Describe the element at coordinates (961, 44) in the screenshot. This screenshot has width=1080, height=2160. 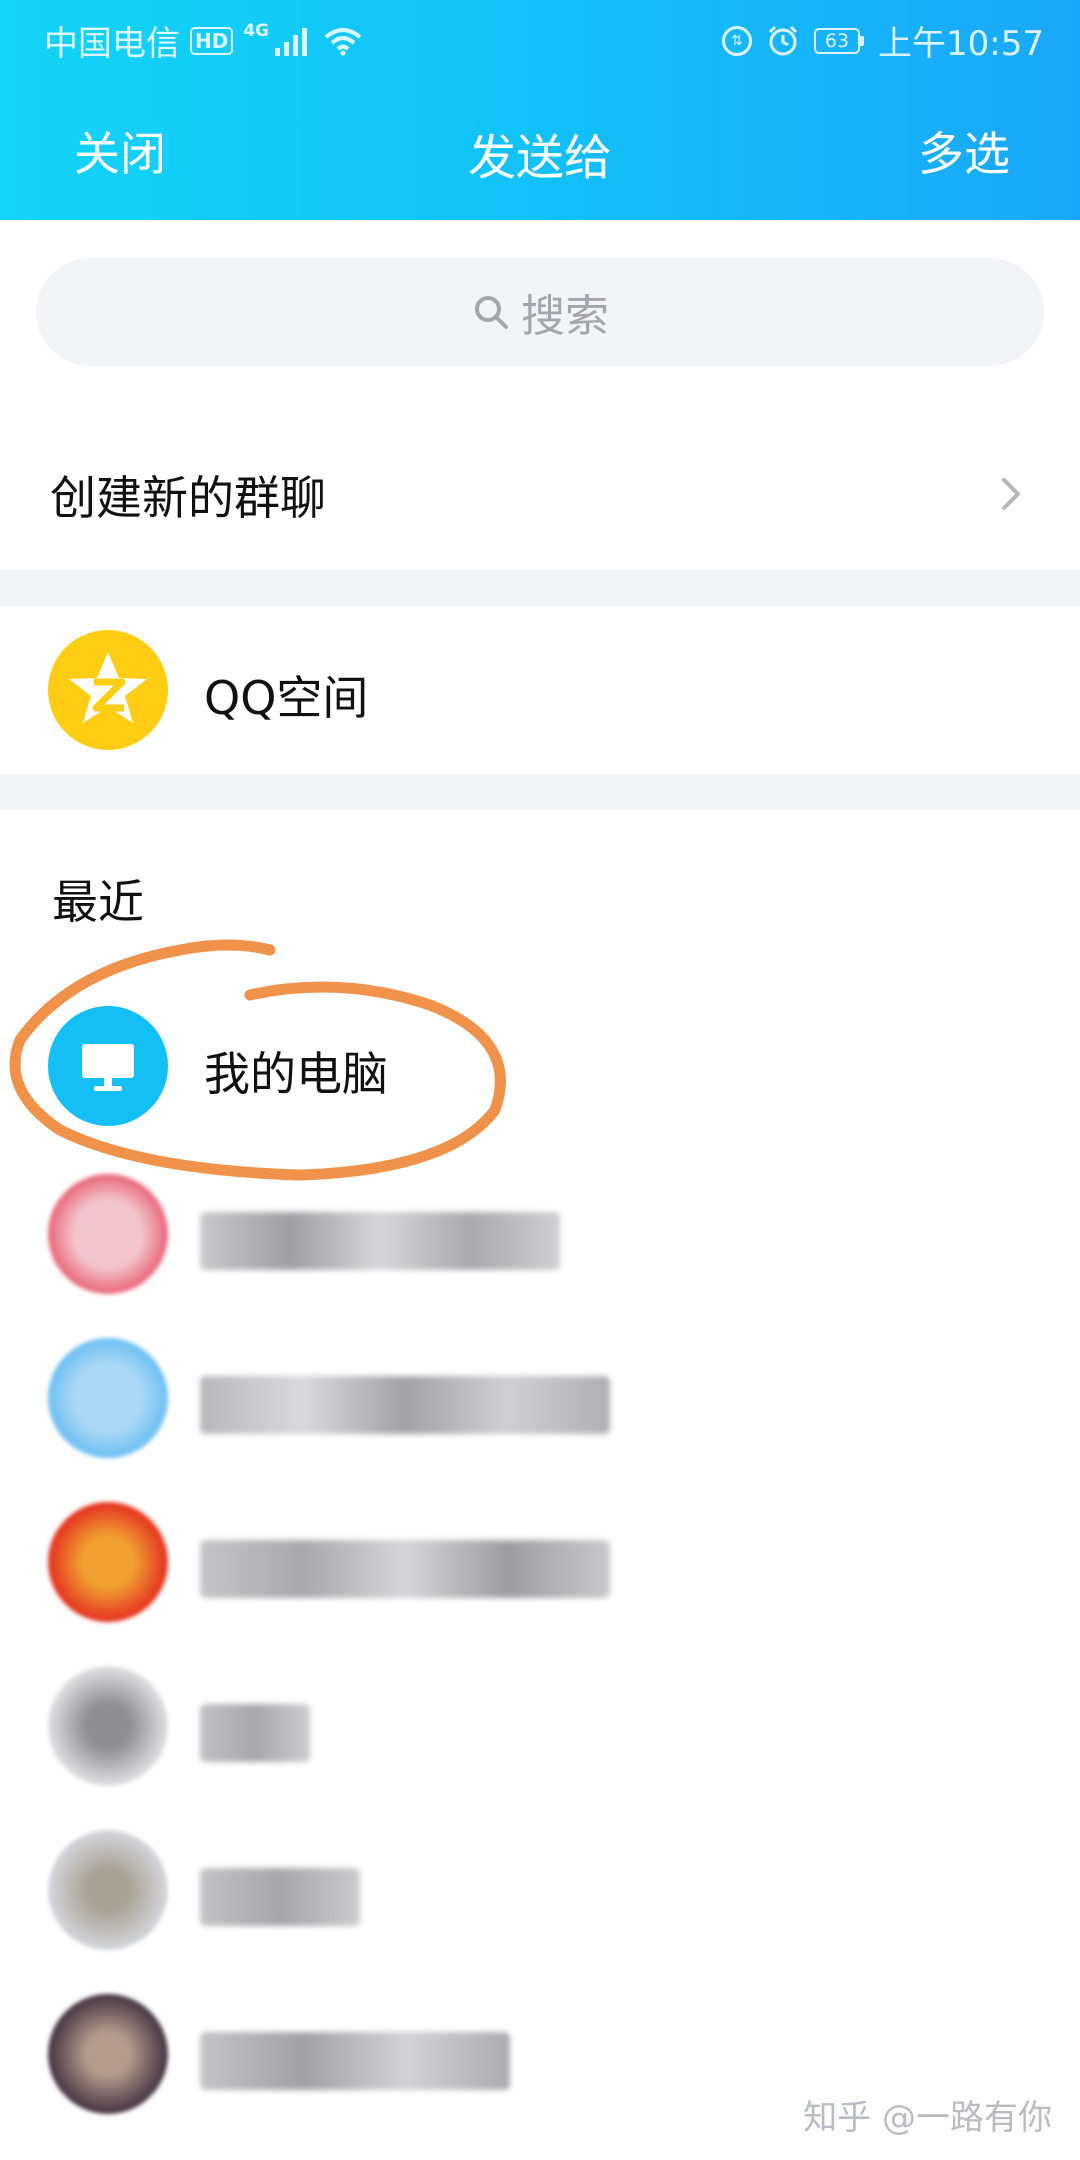
I see `clock: 上午10:57` at that location.